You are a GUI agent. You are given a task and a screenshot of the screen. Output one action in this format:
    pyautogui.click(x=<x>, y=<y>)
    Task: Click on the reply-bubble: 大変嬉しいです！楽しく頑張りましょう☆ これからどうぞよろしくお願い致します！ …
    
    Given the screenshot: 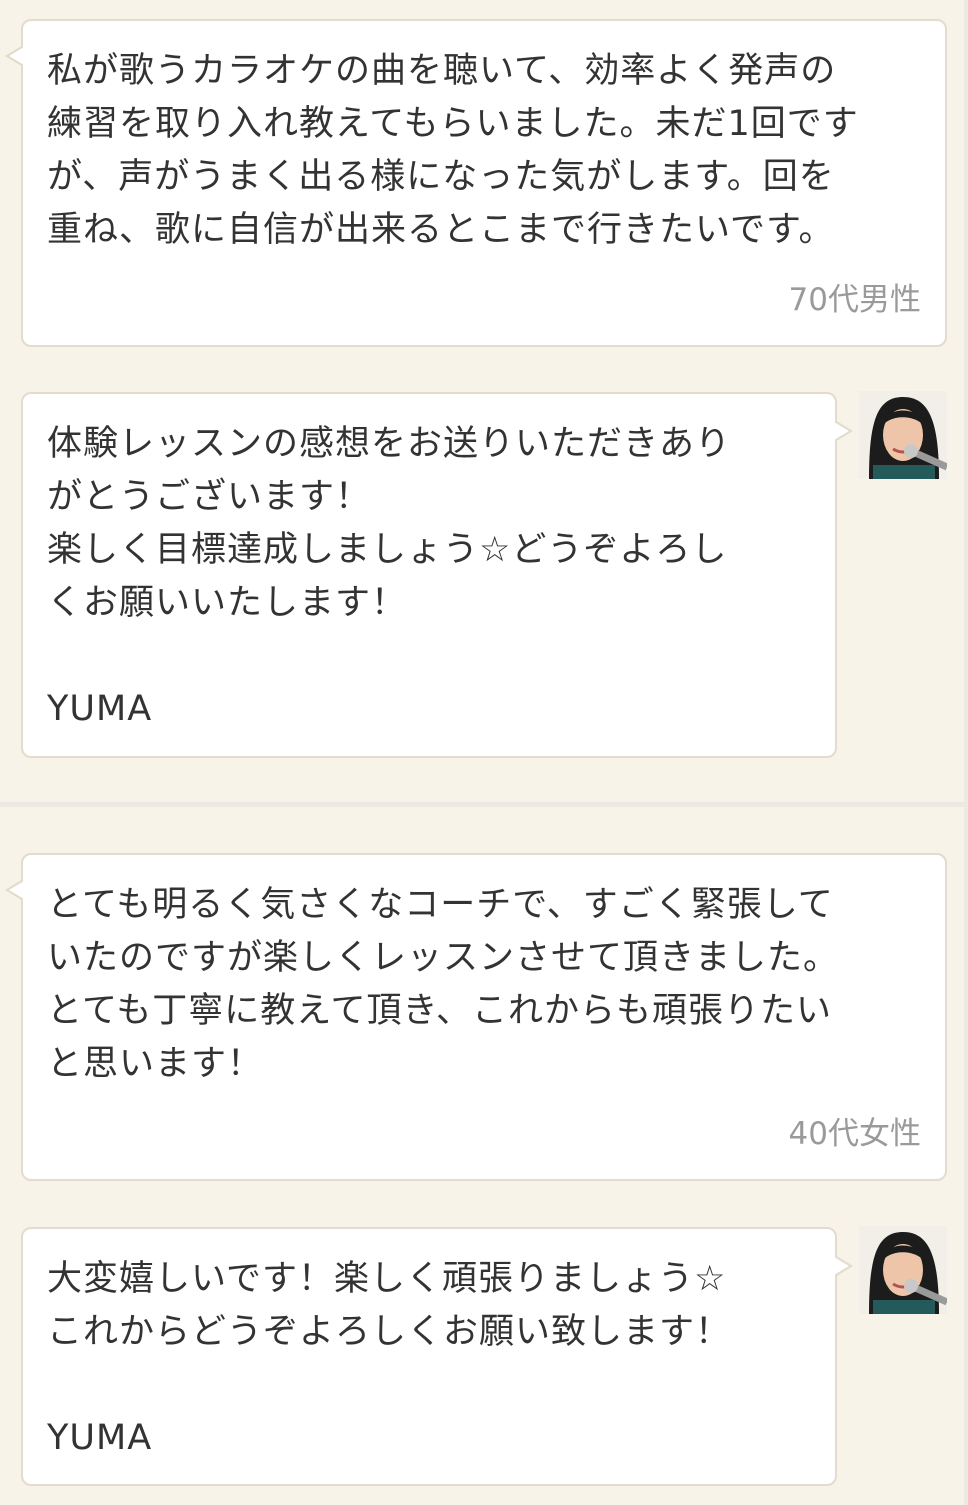 What is the action you would take?
    pyautogui.click(x=437, y=1356)
    